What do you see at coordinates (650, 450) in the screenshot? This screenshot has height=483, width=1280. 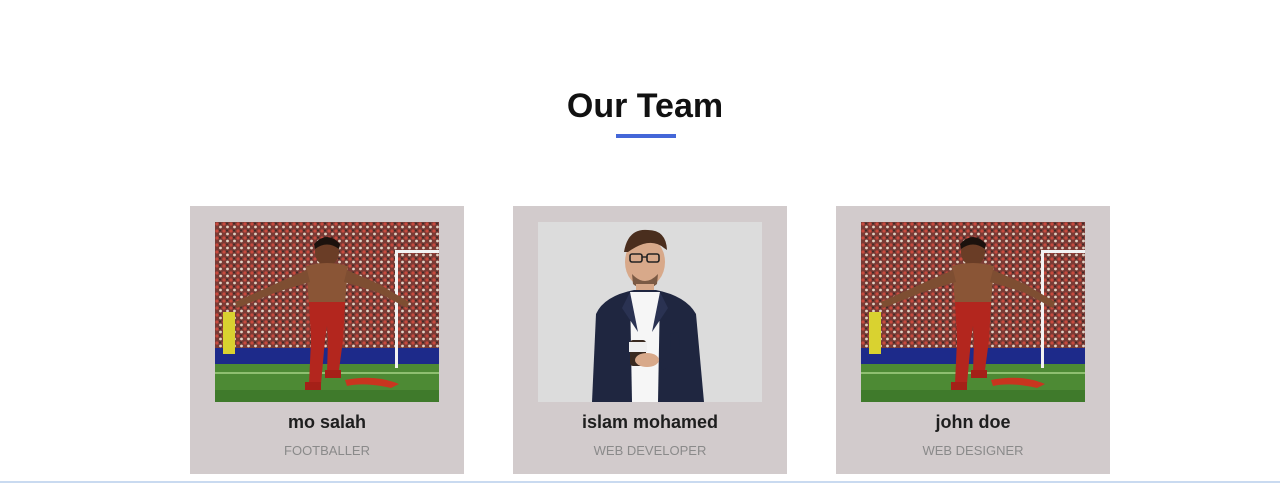 I see `member-role: WEB DEVELOPER` at bounding box center [650, 450].